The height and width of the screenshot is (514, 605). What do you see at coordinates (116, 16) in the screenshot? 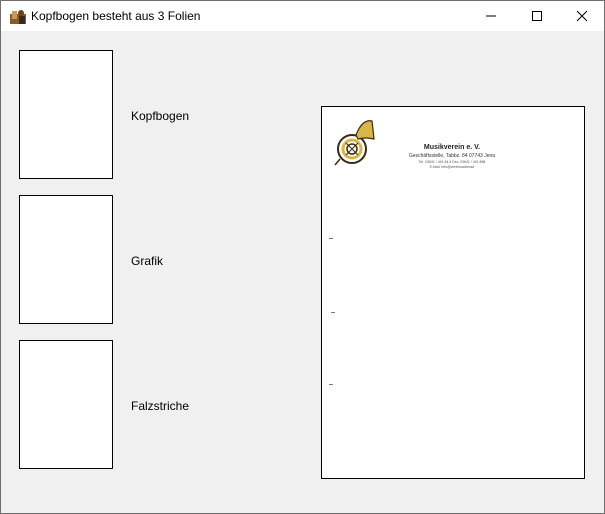
I see `window-title: Kopfbogen besteht aus 3 Folien` at bounding box center [116, 16].